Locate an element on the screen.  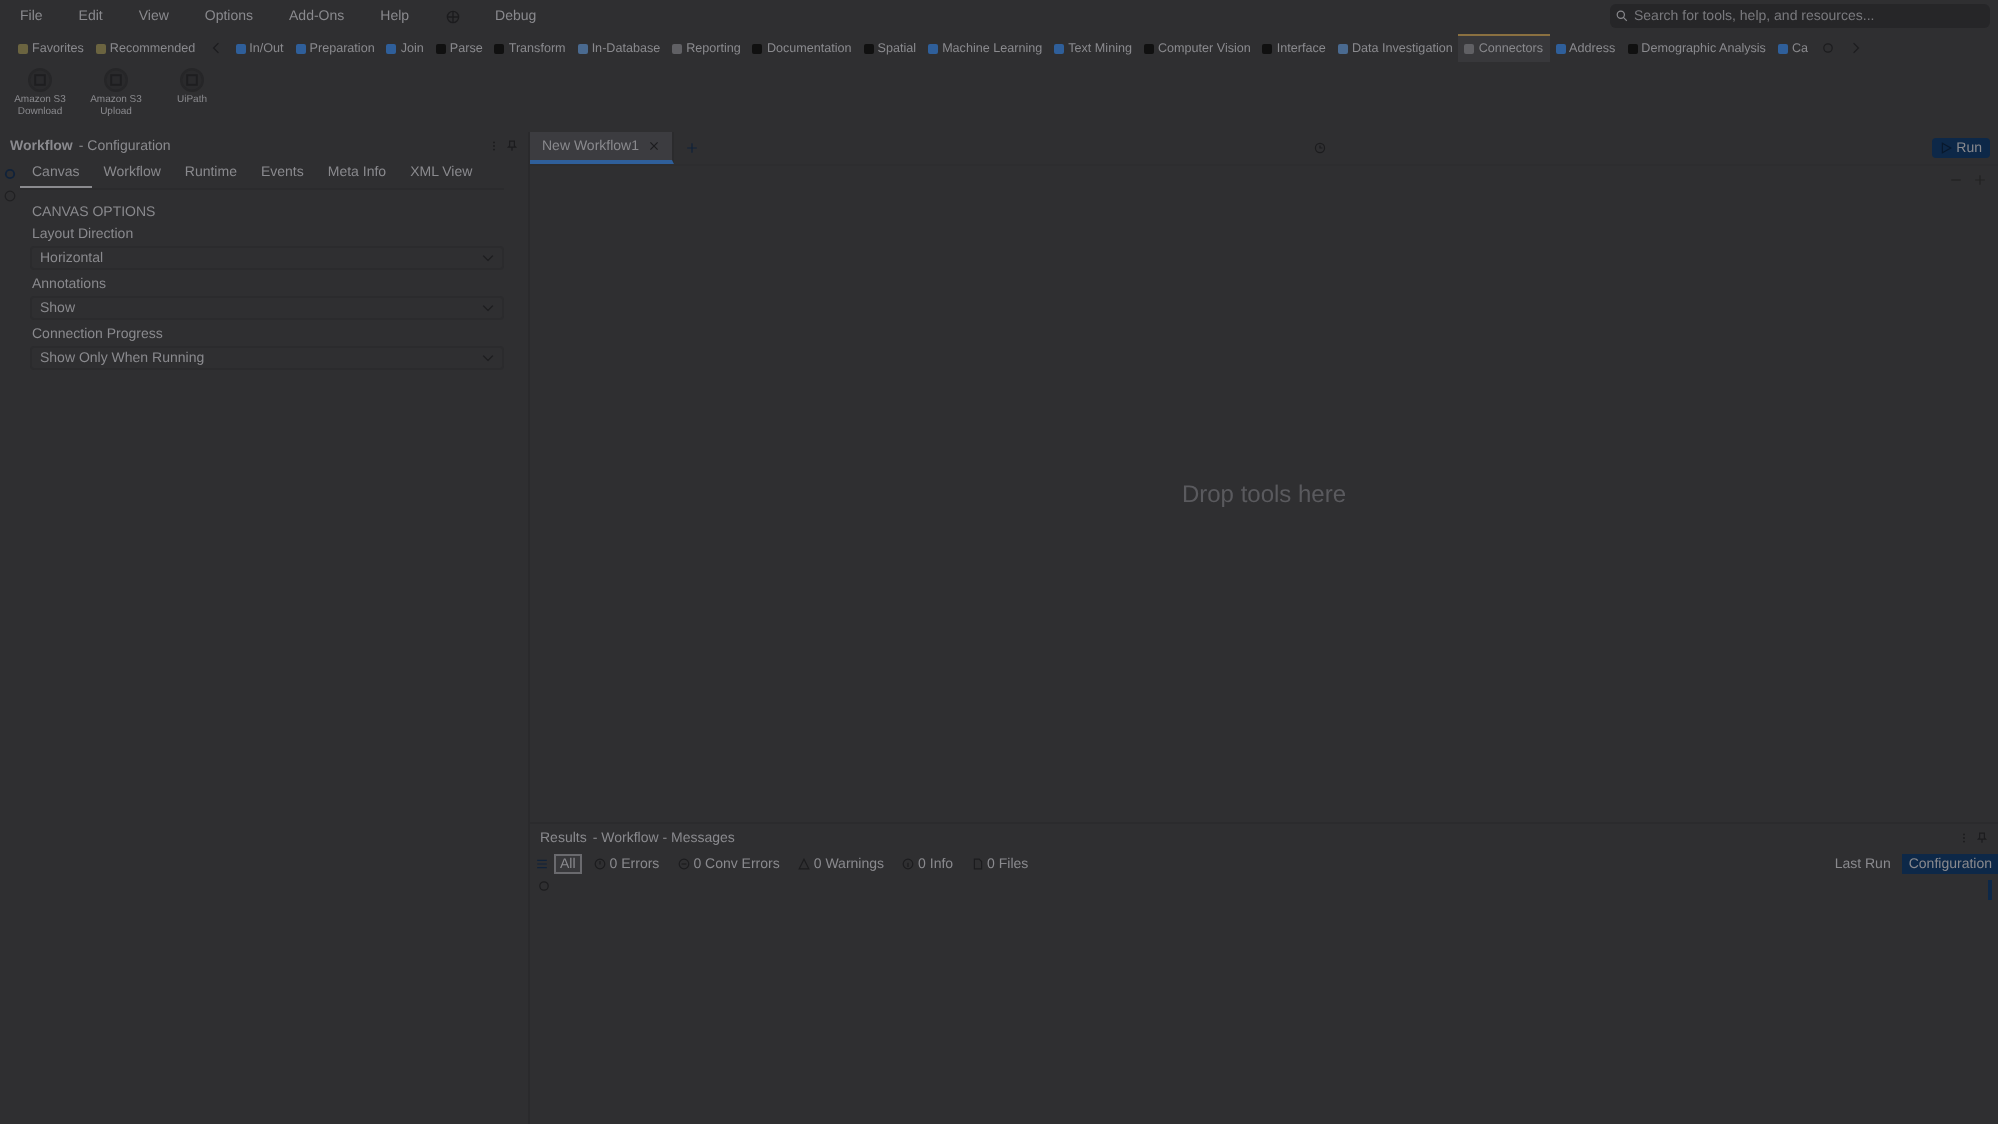
play-icon is located at coordinates (1946, 148).